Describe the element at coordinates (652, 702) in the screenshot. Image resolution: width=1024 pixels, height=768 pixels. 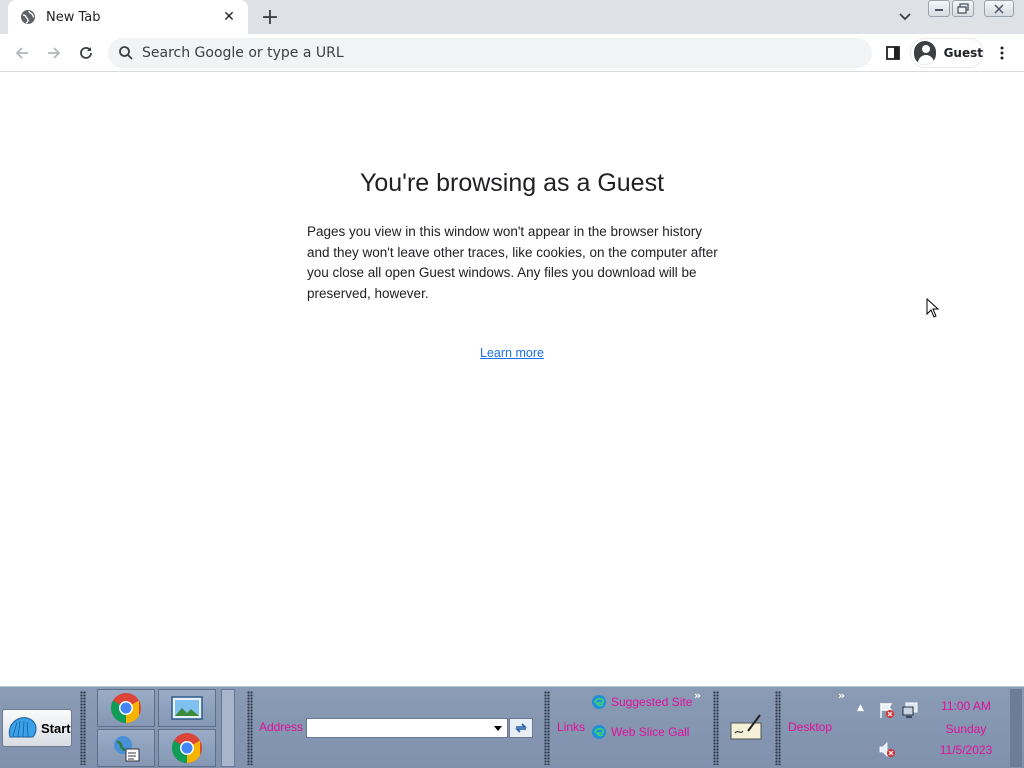
I see `link-label: Suggested Site` at that location.